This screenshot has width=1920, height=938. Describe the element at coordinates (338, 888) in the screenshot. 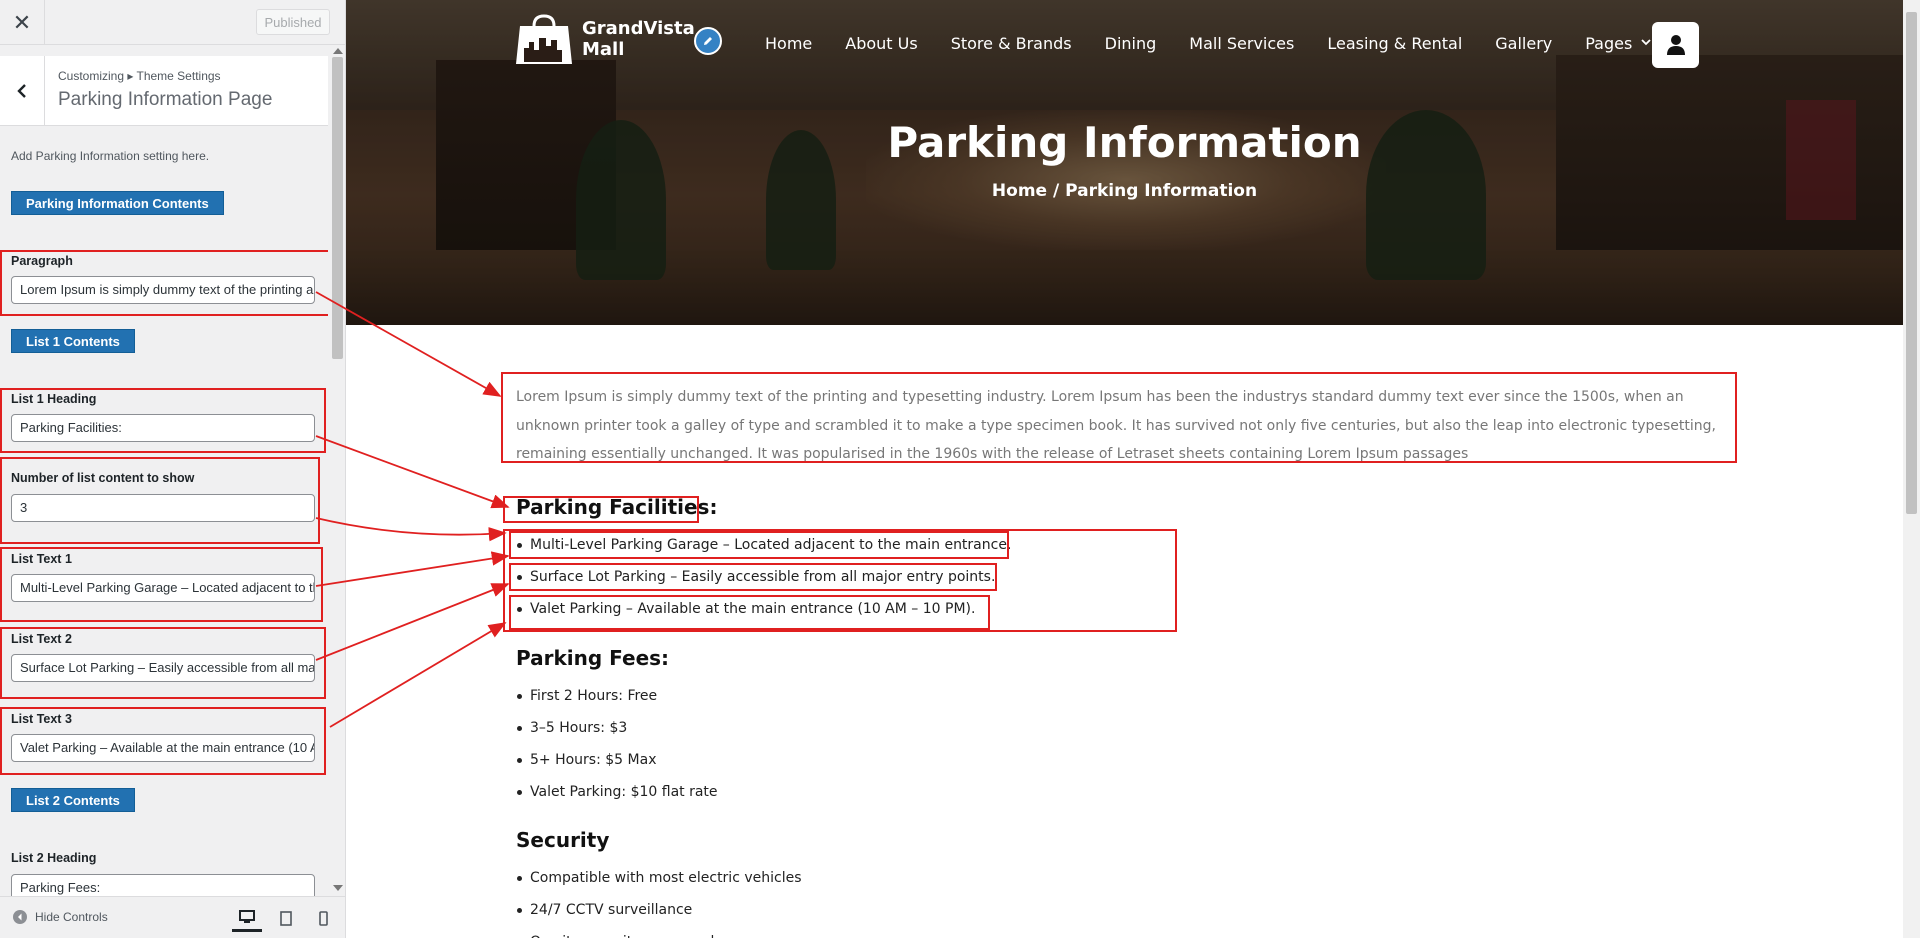

I see `scroll-down-icon` at that location.